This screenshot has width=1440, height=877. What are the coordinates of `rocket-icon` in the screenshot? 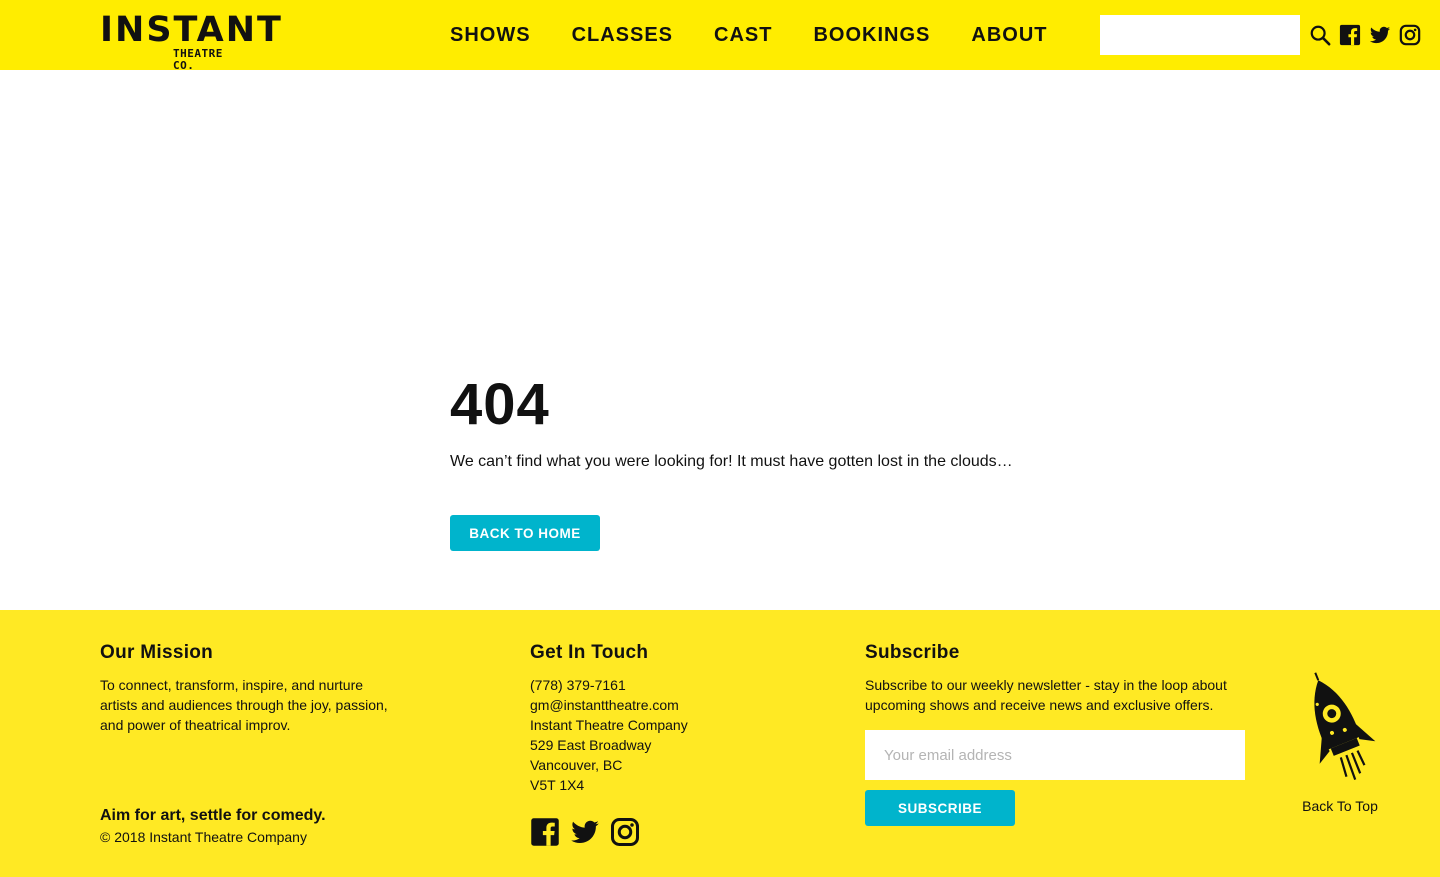 It's located at (1345, 726).